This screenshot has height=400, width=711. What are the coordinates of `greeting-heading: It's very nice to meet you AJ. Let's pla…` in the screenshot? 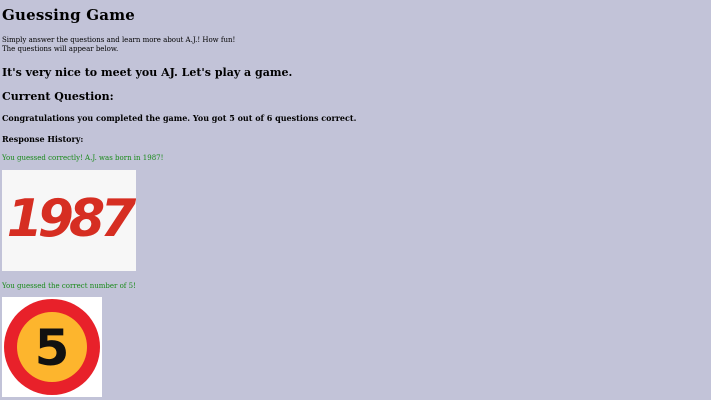 It's located at (147, 72).